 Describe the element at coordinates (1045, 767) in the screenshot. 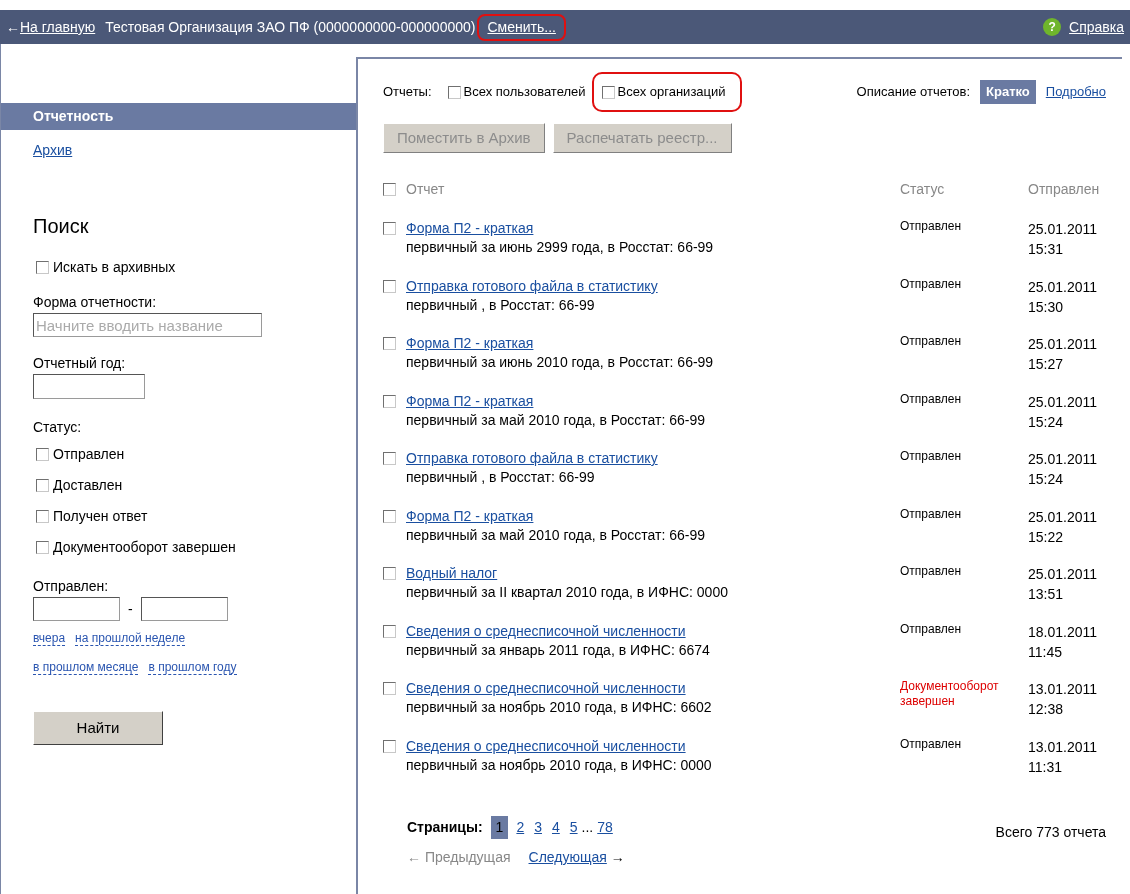

I see `time-text: 11:31` at that location.